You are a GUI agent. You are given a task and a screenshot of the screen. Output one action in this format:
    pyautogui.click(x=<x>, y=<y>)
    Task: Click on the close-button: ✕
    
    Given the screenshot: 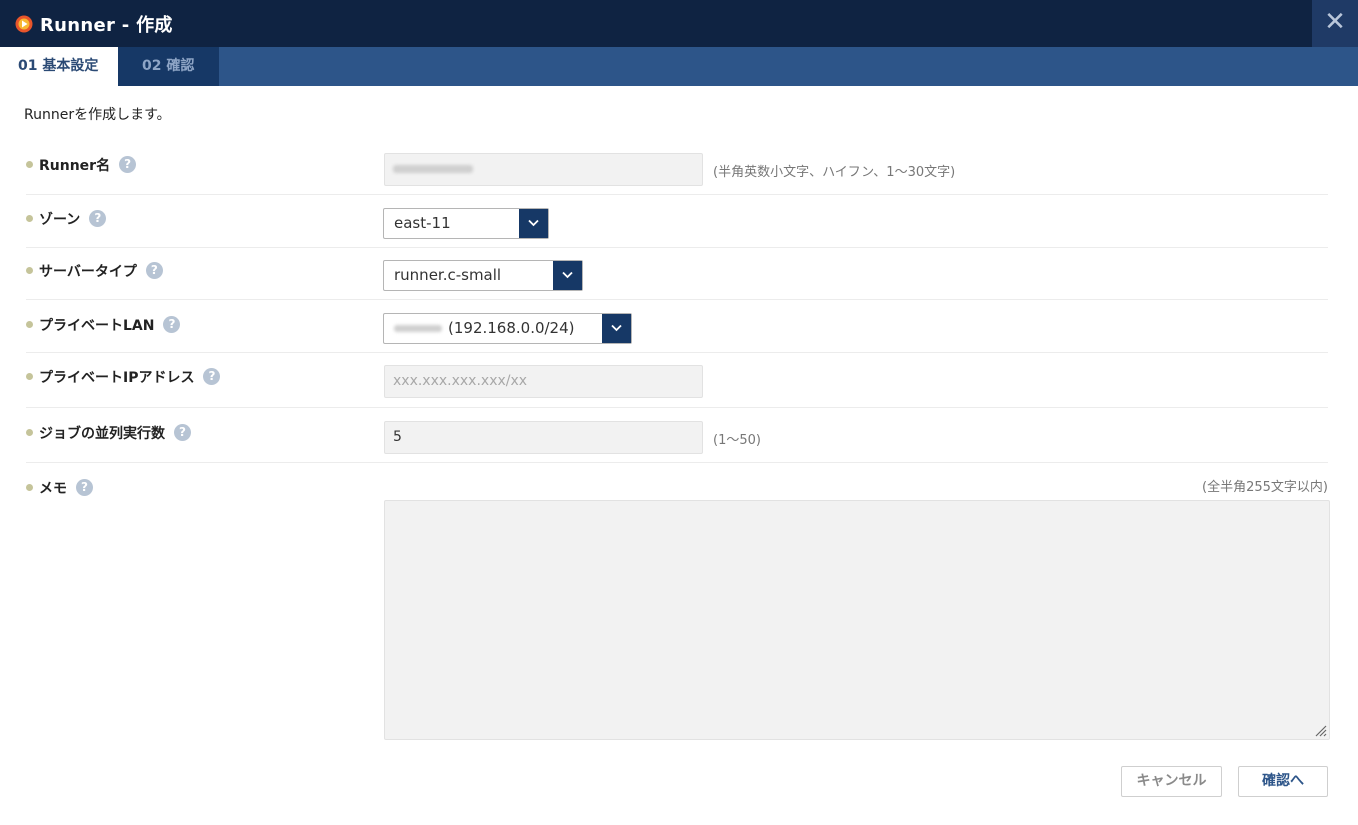 What is the action you would take?
    pyautogui.click(x=1335, y=23)
    